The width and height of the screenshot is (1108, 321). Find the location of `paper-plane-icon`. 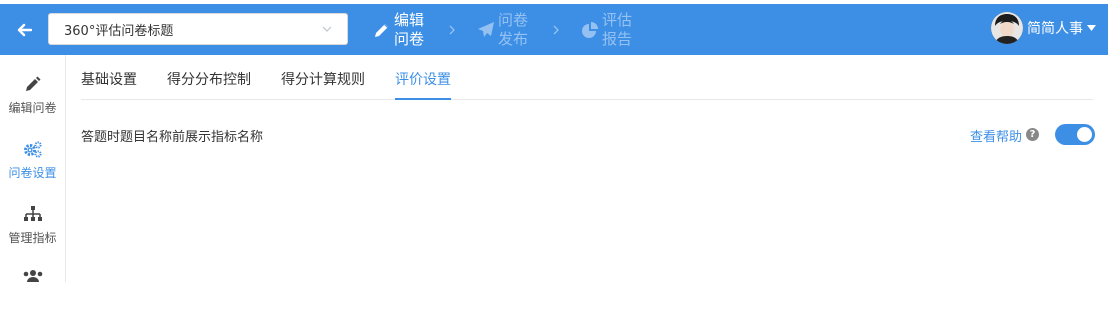

paper-plane-icon is located at coordinates (486, 30).